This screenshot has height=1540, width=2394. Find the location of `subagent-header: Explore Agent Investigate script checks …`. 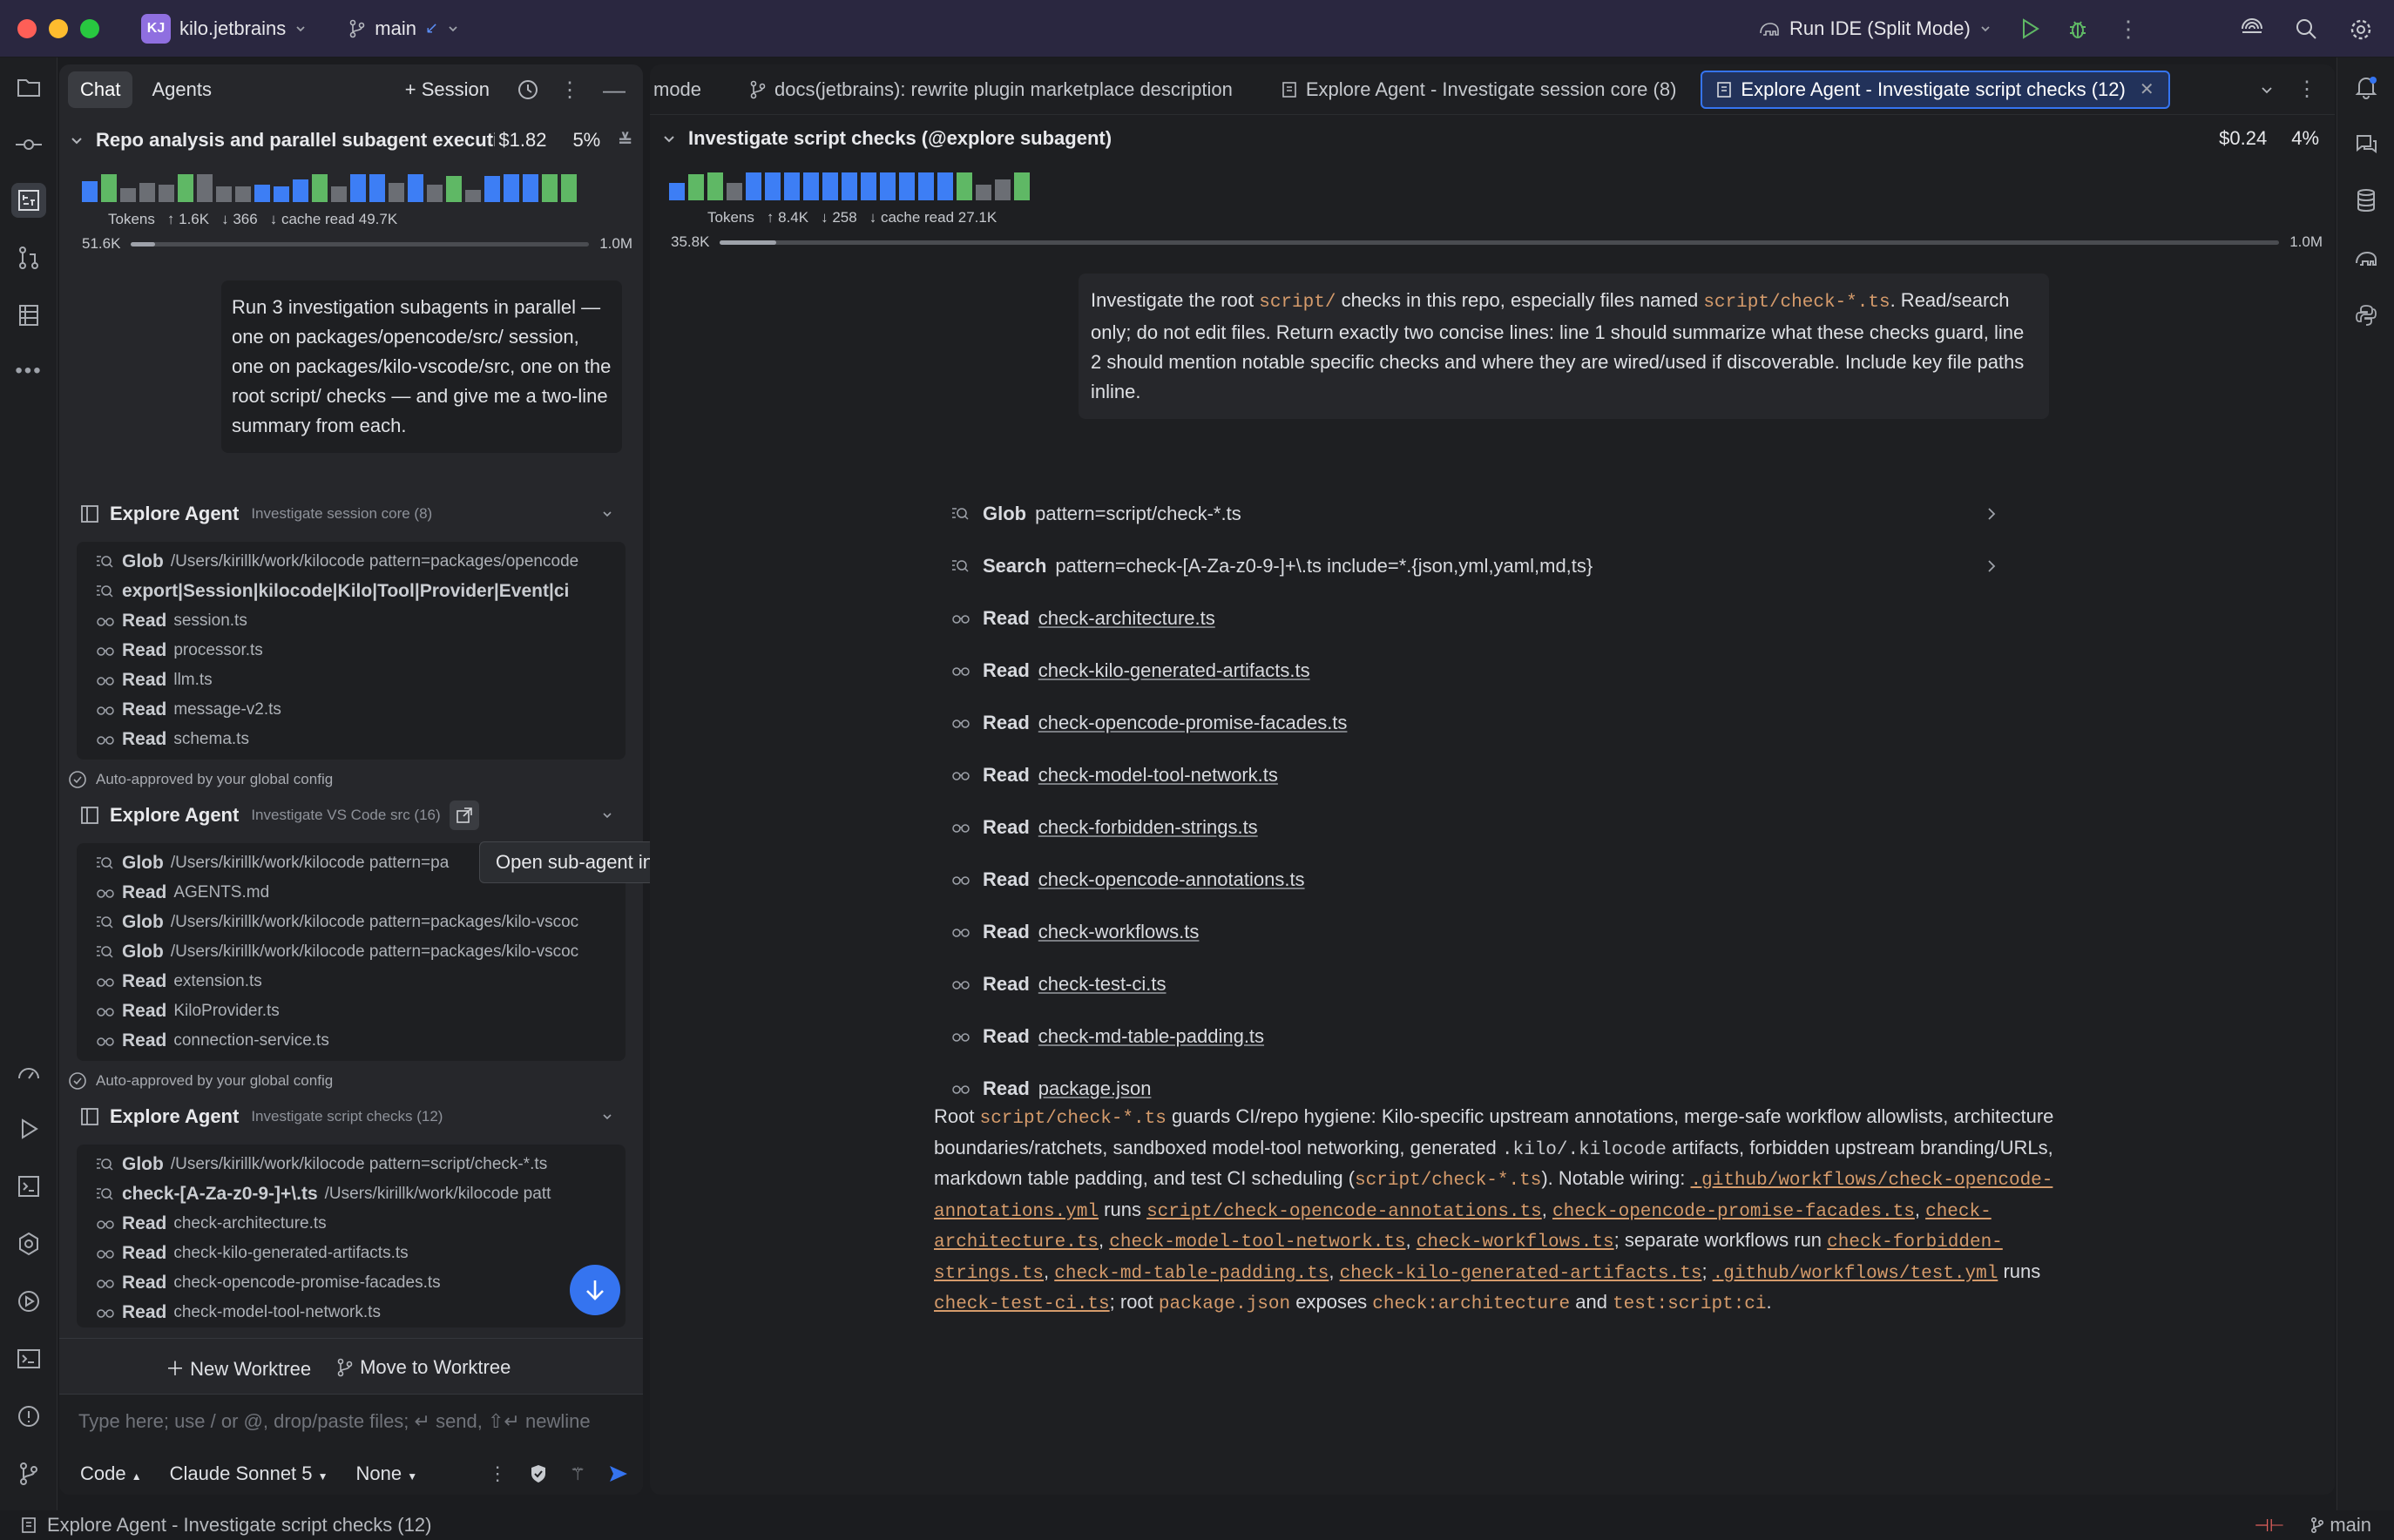

subagent-header: Explore Agent Investigate script checks … is located at coordinates (351, 1116).